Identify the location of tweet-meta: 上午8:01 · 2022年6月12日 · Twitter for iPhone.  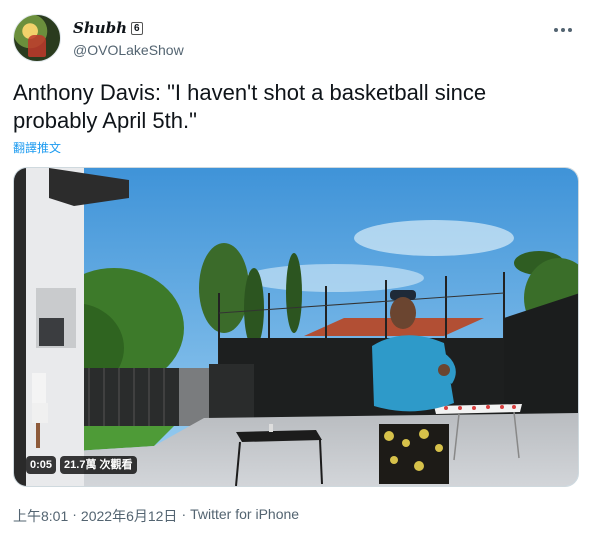
(156, 516).